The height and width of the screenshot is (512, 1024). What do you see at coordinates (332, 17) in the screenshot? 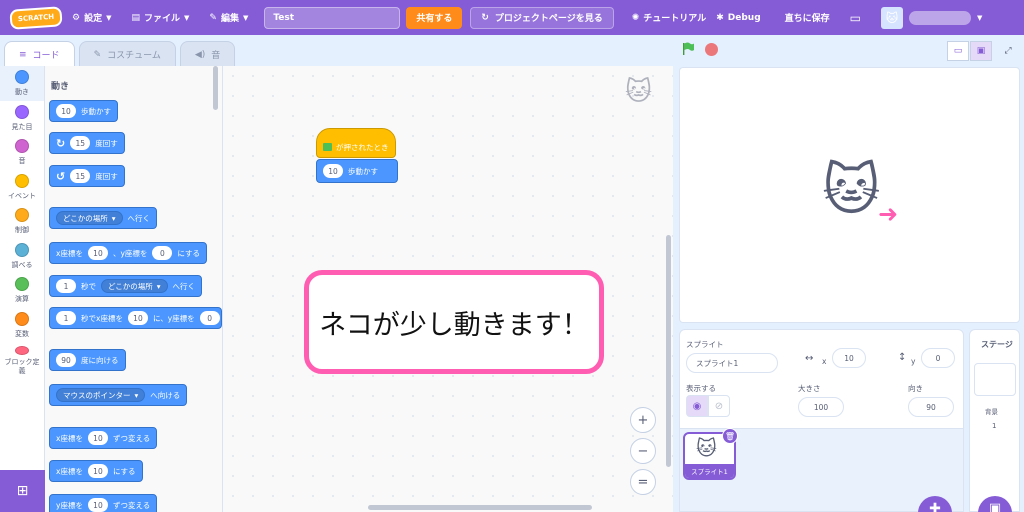
I see `project-title-input` at bounding box center [332, 17].